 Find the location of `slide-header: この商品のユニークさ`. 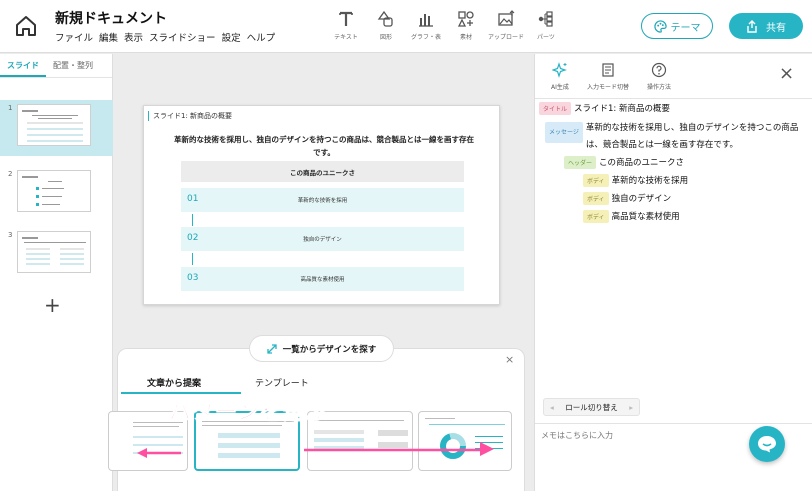

slide-header: この商品のユニークさ is located at coordinates (322, 171).